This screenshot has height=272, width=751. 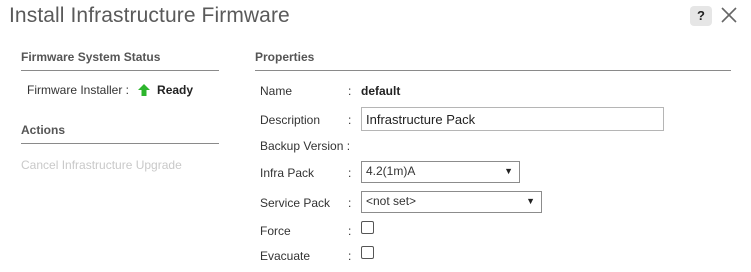 What do you see at coordinates (391, 171) in the screenshot?
I see `infra-pack-selected-value: 4.2(1m)A` at bounding box center [391, 171].